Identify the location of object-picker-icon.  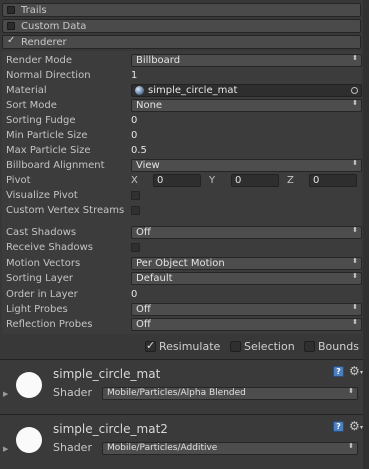
(354, 90).